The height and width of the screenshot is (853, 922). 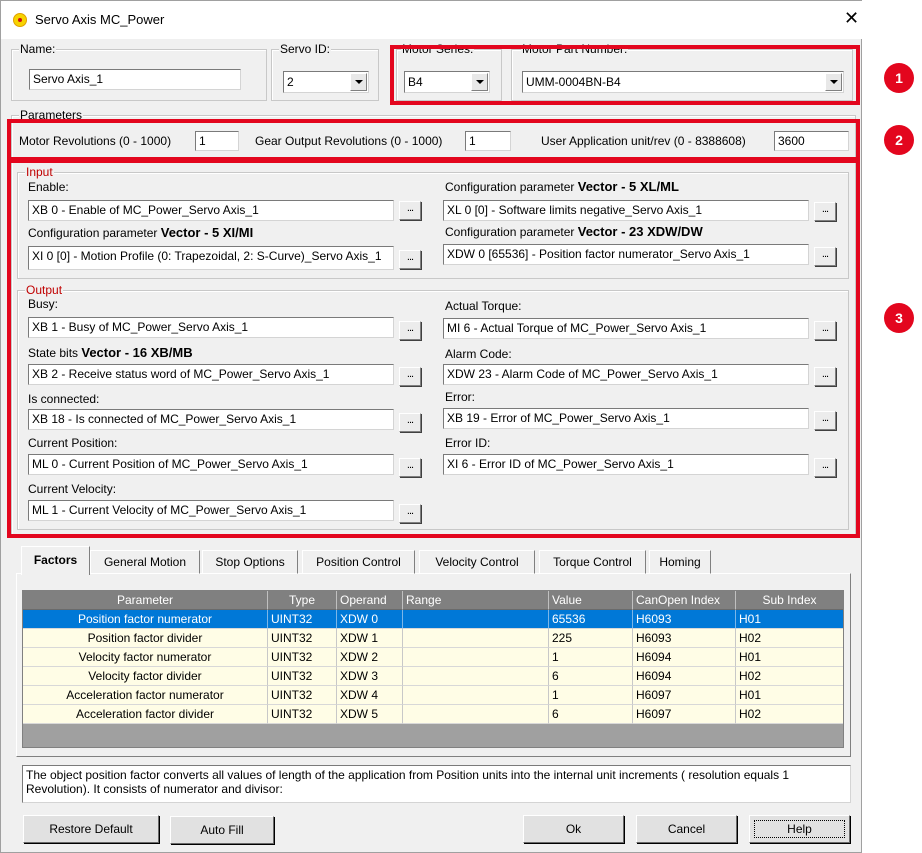 I want to click on table-cell: XDW 3, so click(x=370, y=676).